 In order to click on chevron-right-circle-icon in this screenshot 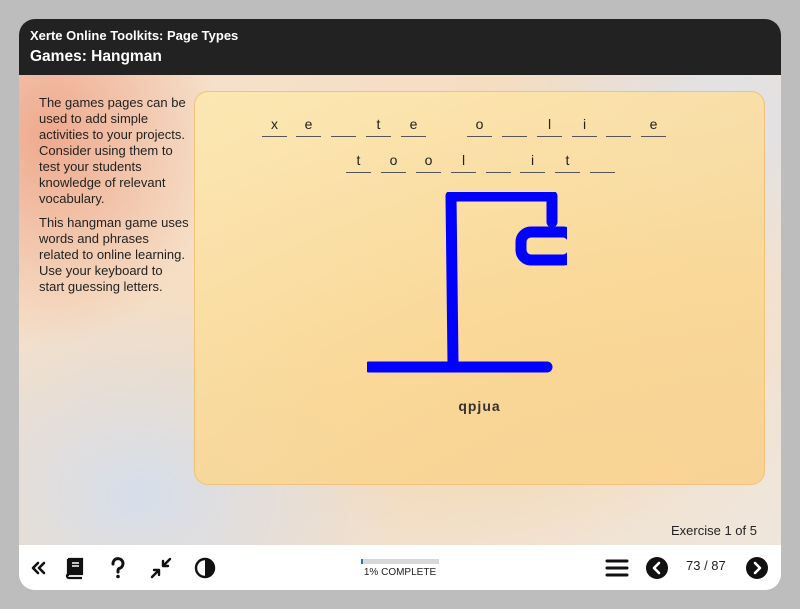, I will do `click(757, 568)`.